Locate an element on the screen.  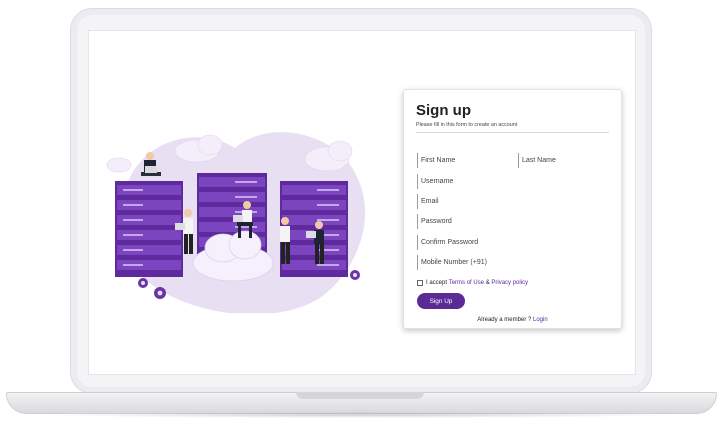
laptop-shadow is located at coordinates (360, 415).